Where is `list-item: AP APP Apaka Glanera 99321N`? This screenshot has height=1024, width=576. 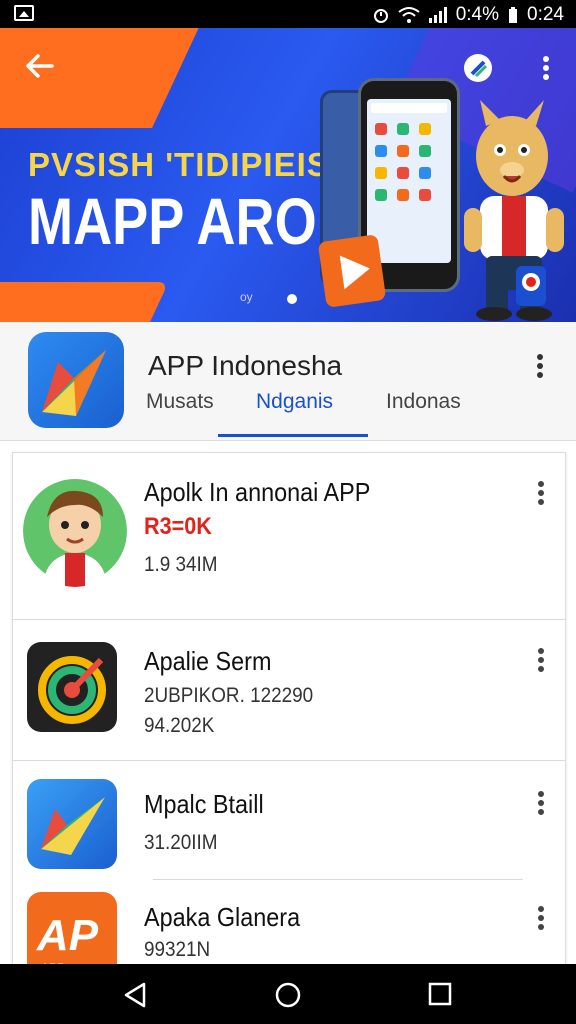 list-item: AP APP Apaka Glanera 99321N is located at coordinates (289, 926).